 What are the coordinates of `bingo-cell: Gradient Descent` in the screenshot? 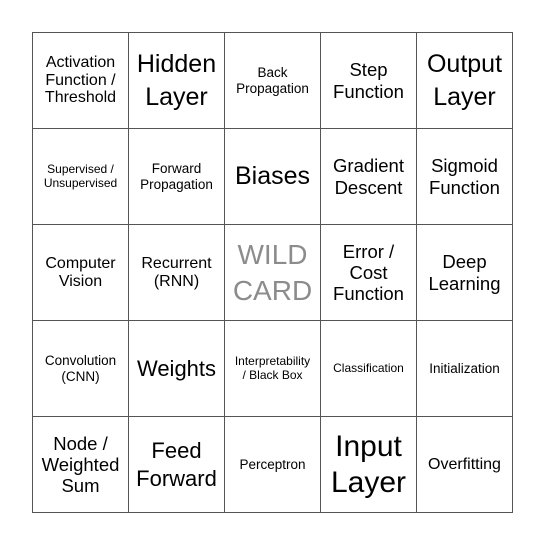 It's located at (369, 177).